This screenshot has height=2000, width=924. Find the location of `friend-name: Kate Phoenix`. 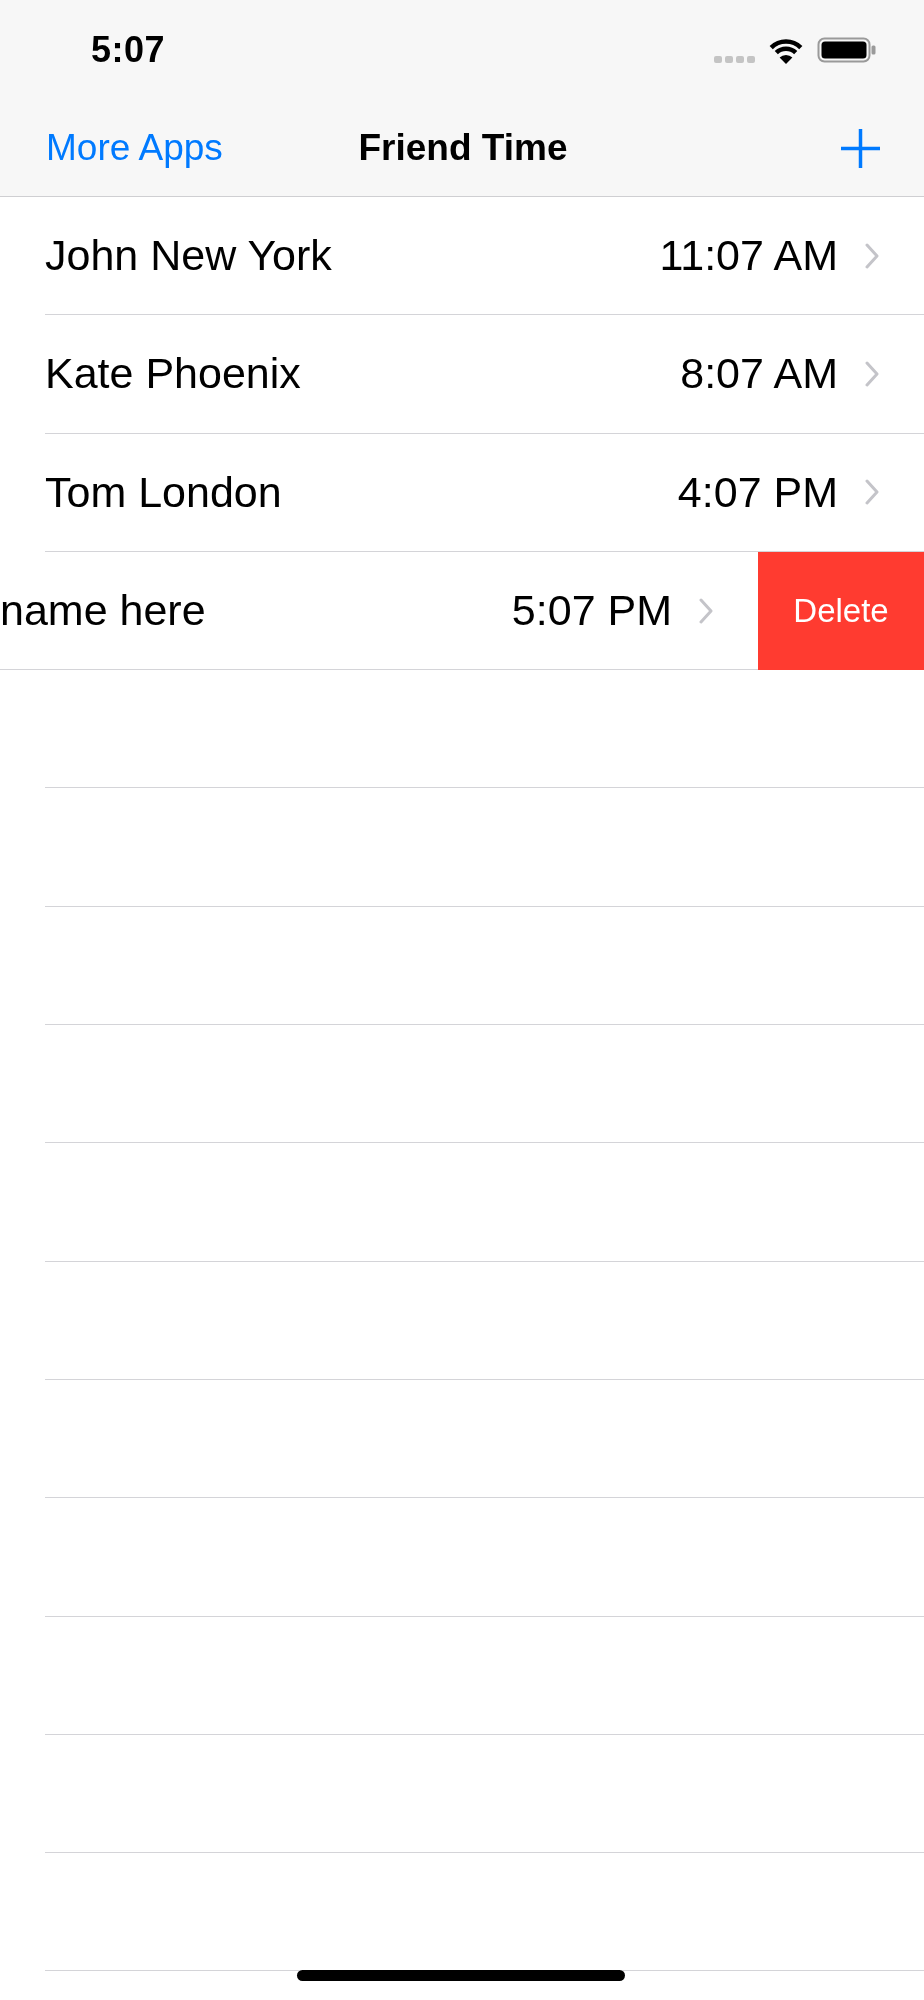

friend-name: Kate Phoenix is located at coordinates (173, 374).